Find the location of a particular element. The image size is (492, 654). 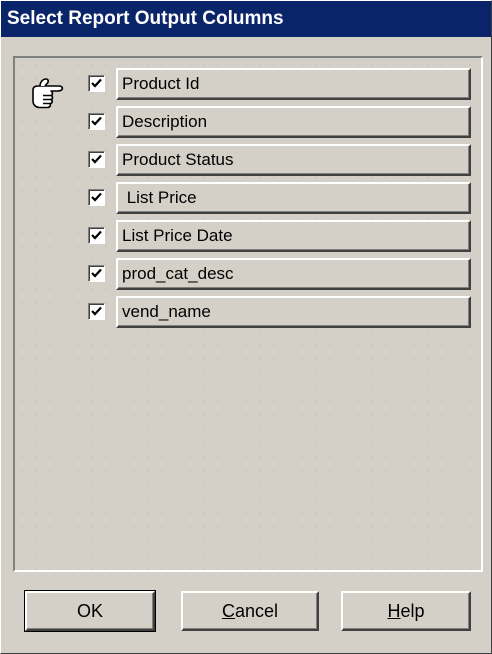

column-row: List Price Date is located at coordinates (281, 237).